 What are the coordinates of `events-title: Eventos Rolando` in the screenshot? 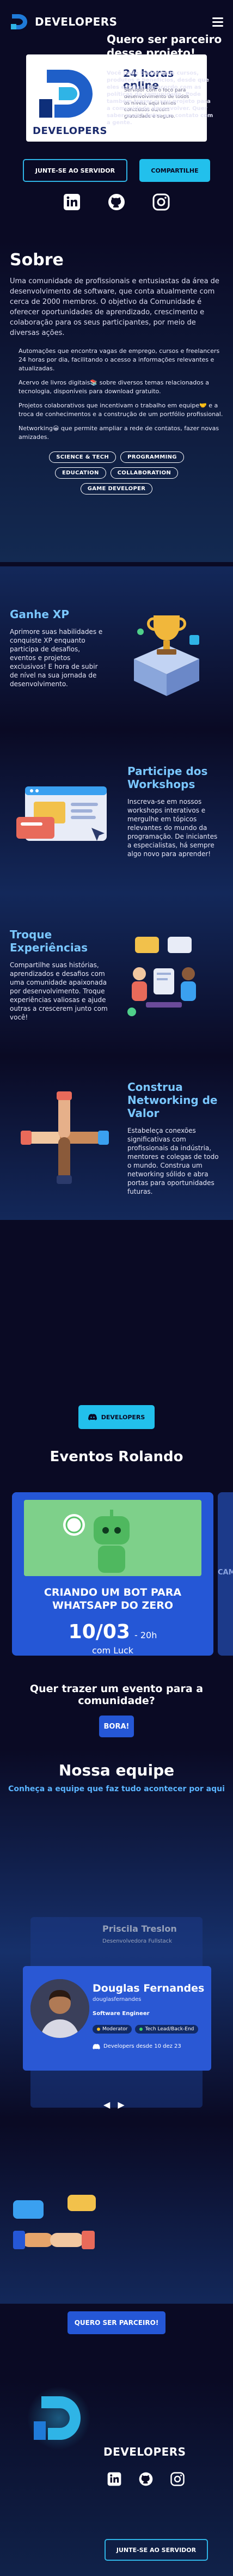 It's located at (116, 1457).